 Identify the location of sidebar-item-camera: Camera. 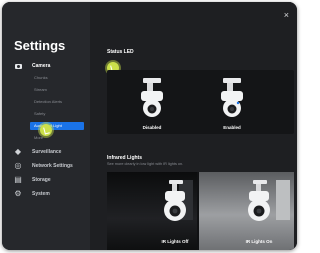
(50, 66).